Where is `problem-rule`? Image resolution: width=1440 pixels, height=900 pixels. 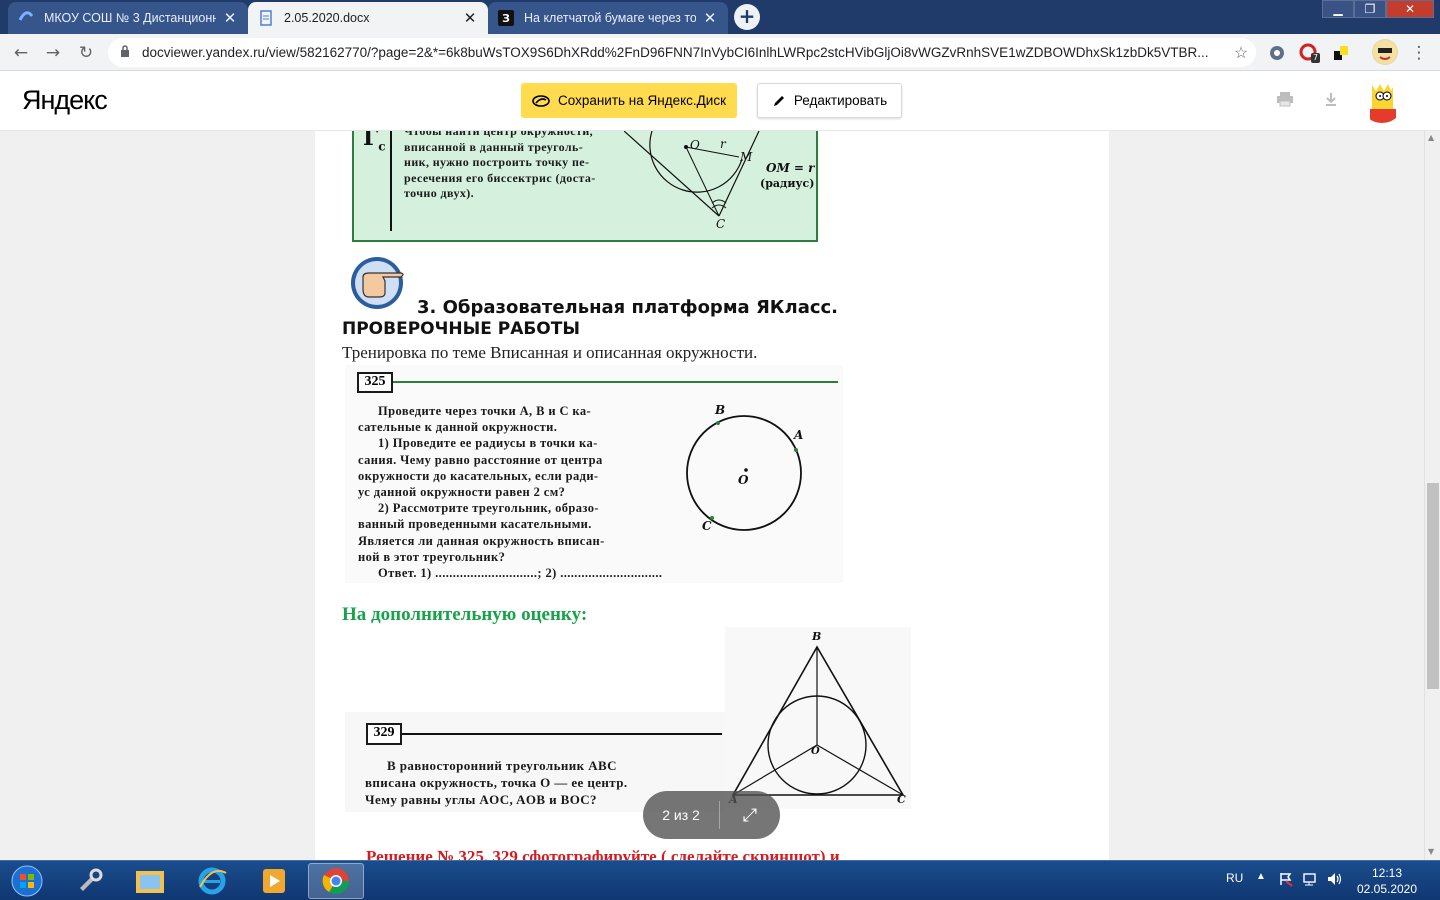
problem-rule is located at coordinates (562, 734).